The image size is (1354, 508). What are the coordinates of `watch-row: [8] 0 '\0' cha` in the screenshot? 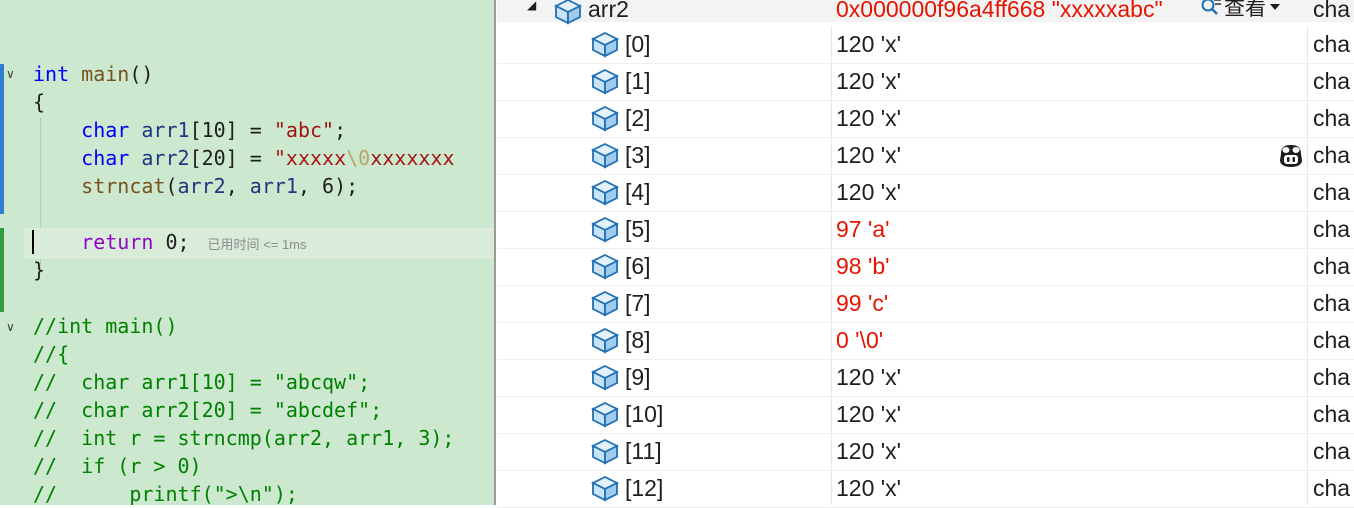 It's located at (925, 341).